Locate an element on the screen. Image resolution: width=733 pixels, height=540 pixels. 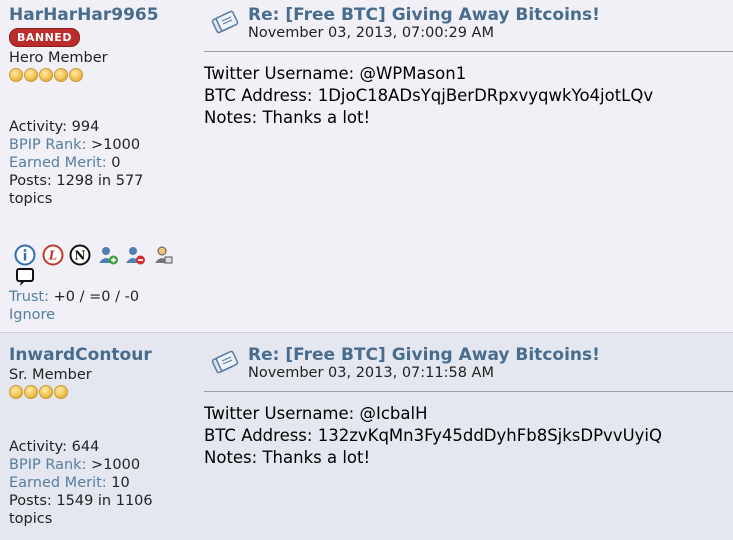
user-icon is located at coordinates (163, 255).